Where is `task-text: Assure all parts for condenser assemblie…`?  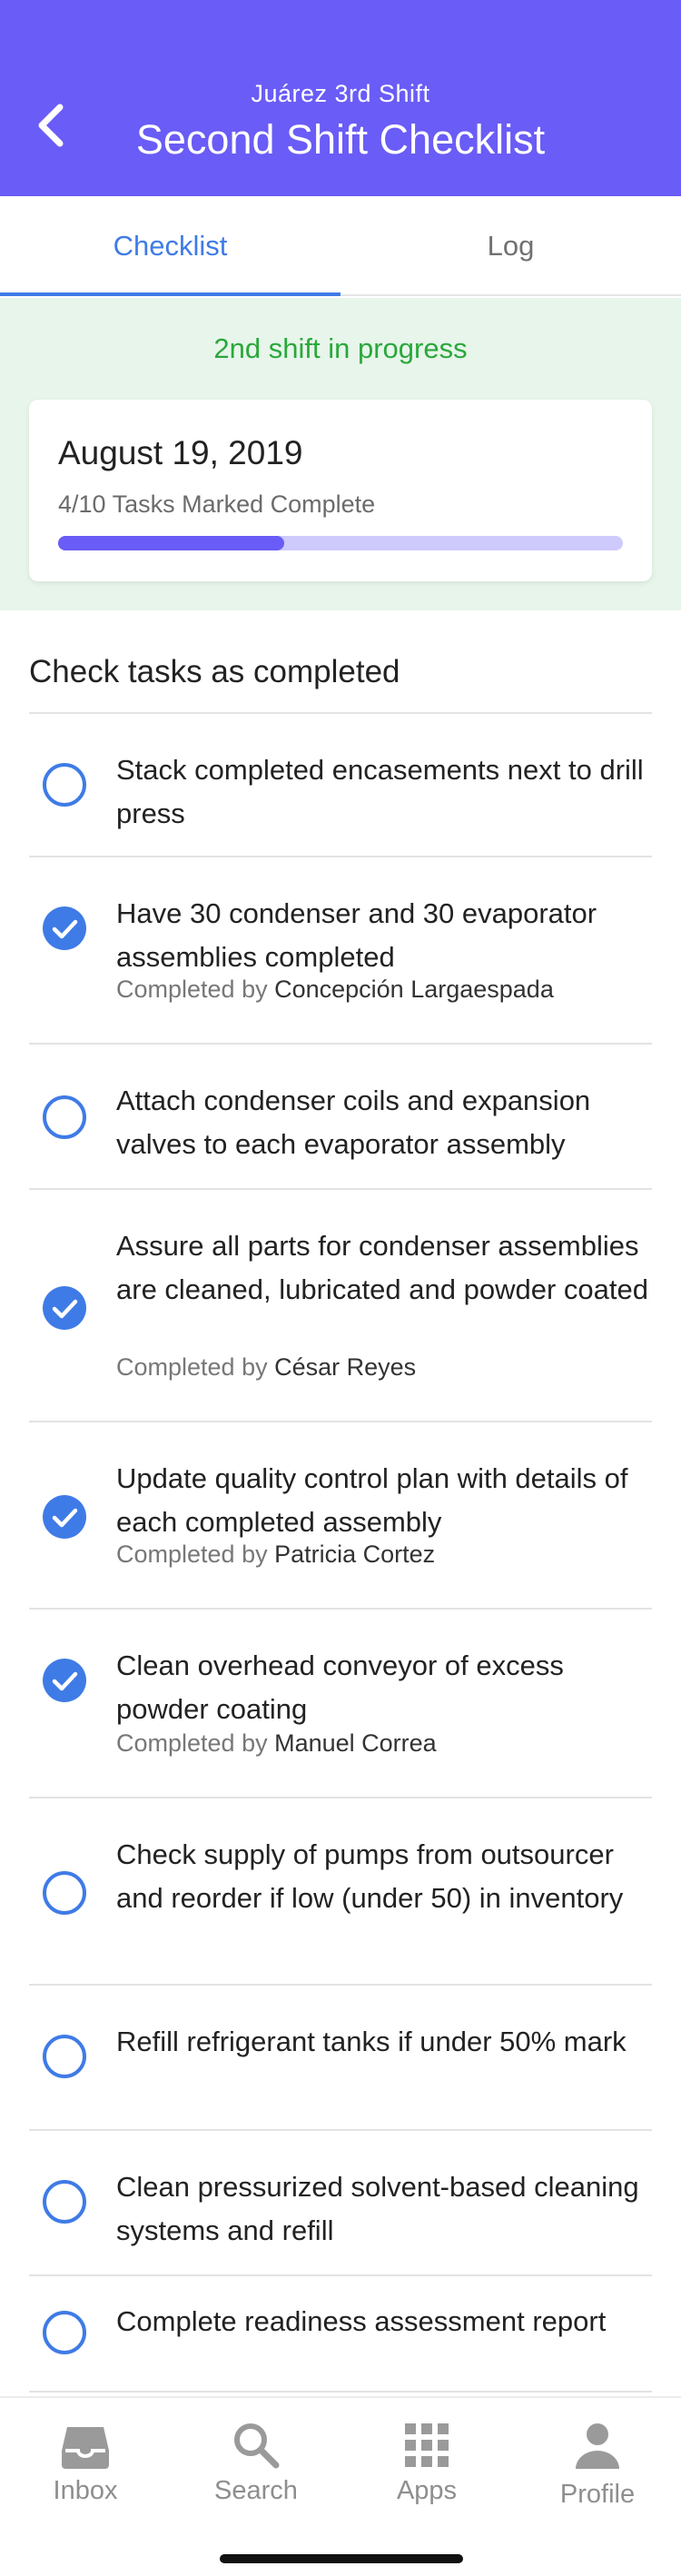 task-text: Assure all parts for condenser assemblie… is located at coordinates (382, 1267).